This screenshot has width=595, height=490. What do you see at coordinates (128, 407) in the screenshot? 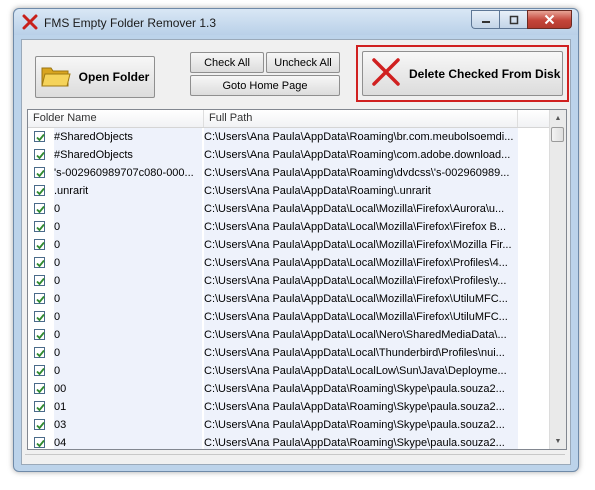
I see `folder-name-cell: 01` at bounding box center [128, 407].